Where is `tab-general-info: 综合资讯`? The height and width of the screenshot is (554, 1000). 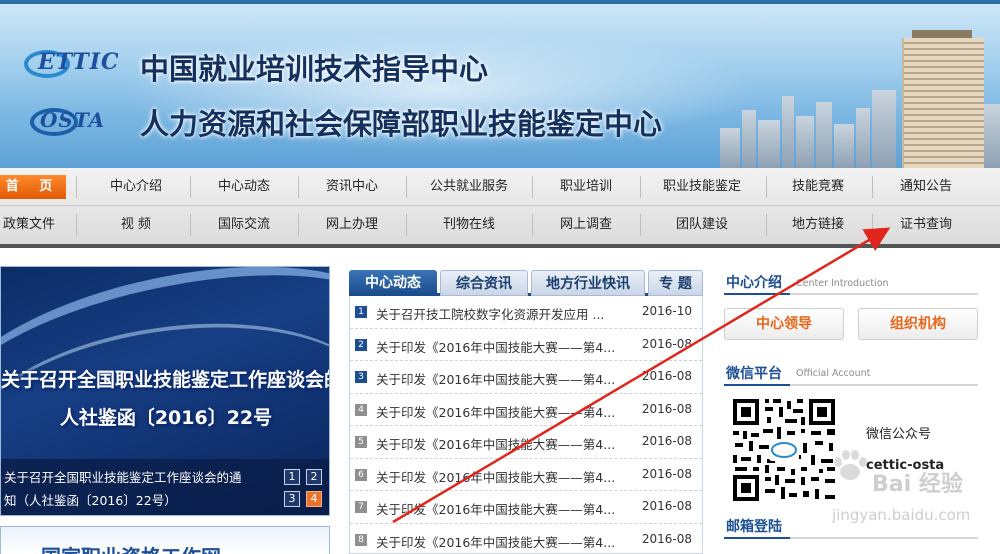
tab-general-info: 综合资讯 is located at coordinates (484, 283).